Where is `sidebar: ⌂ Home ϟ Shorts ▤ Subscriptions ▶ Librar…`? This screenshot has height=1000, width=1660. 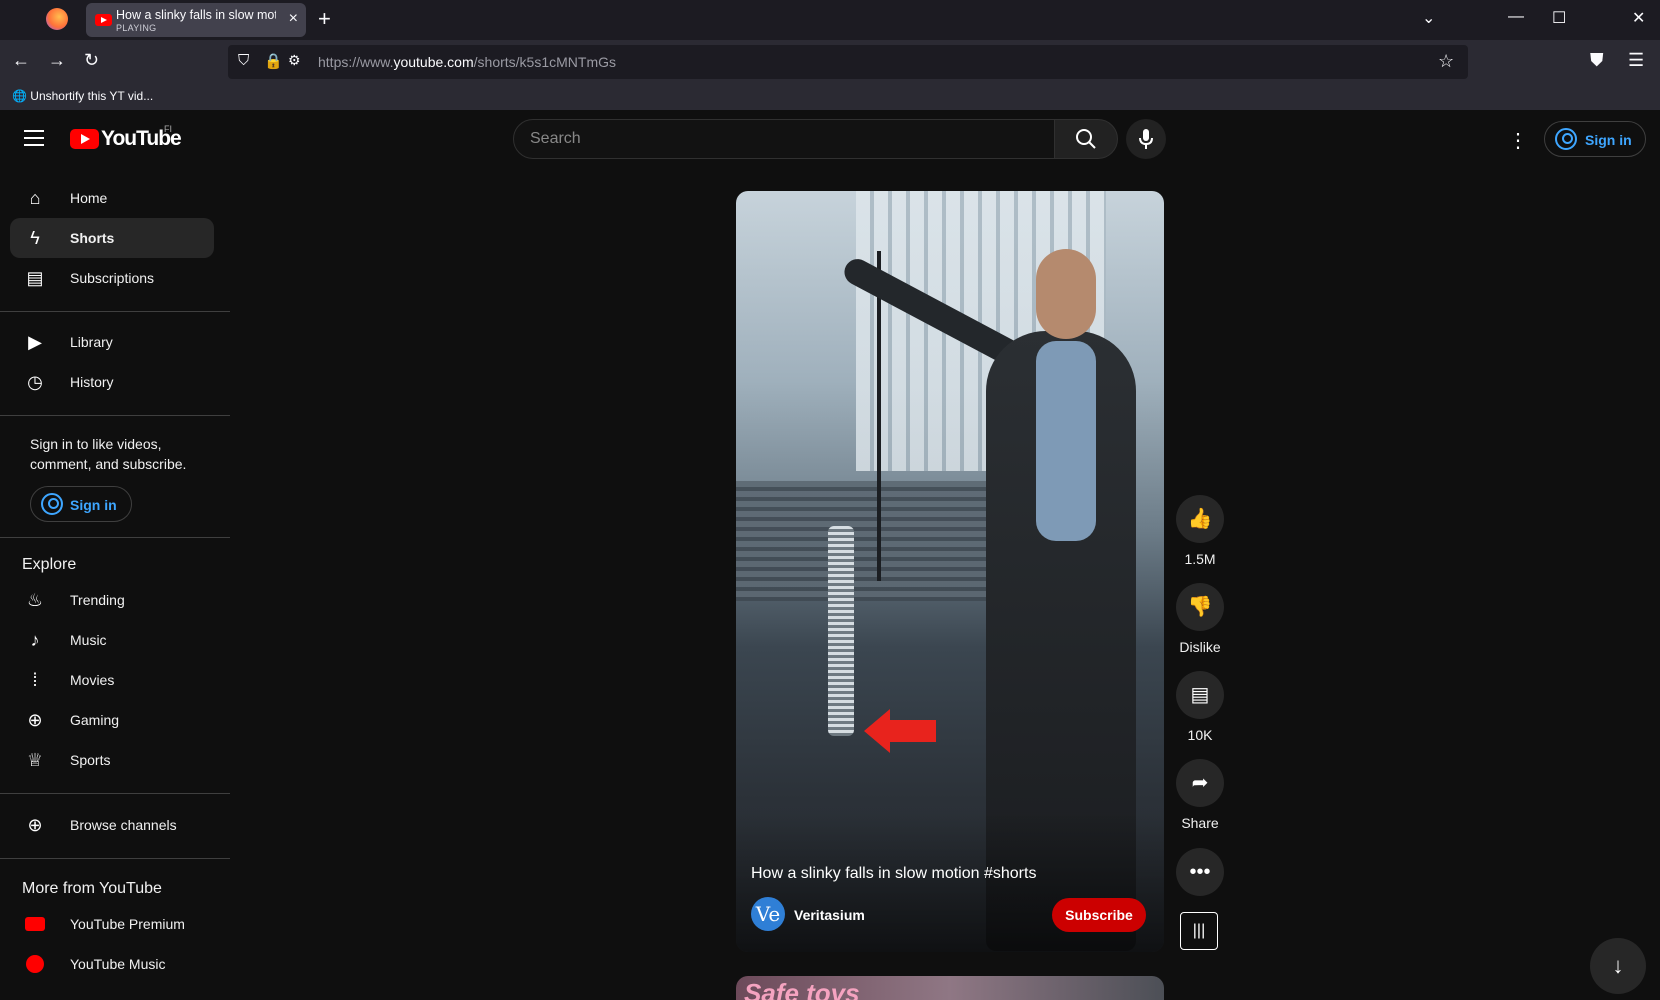
sidebar: ⌂ Home ϟ Shorts ▤ Subscriptions ▶ Librar… is located at coordinates (115, 583).